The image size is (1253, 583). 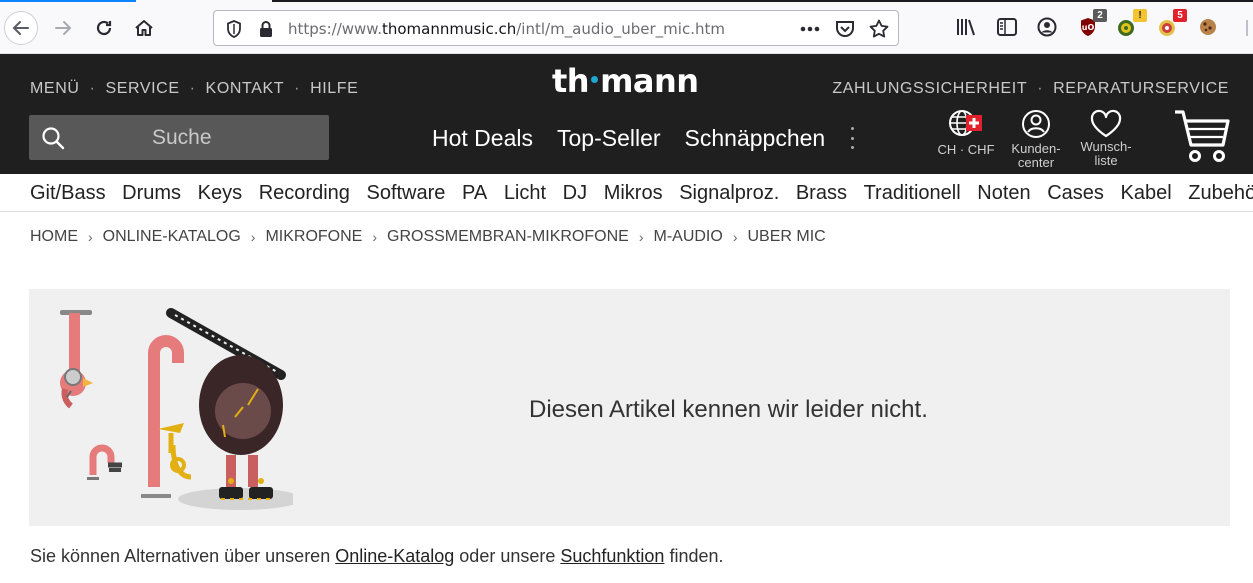 What do you see at coordinates (55, 88) in the screenshot?
I see `menu-link: MENÜ` at bounding box center [55, 88].